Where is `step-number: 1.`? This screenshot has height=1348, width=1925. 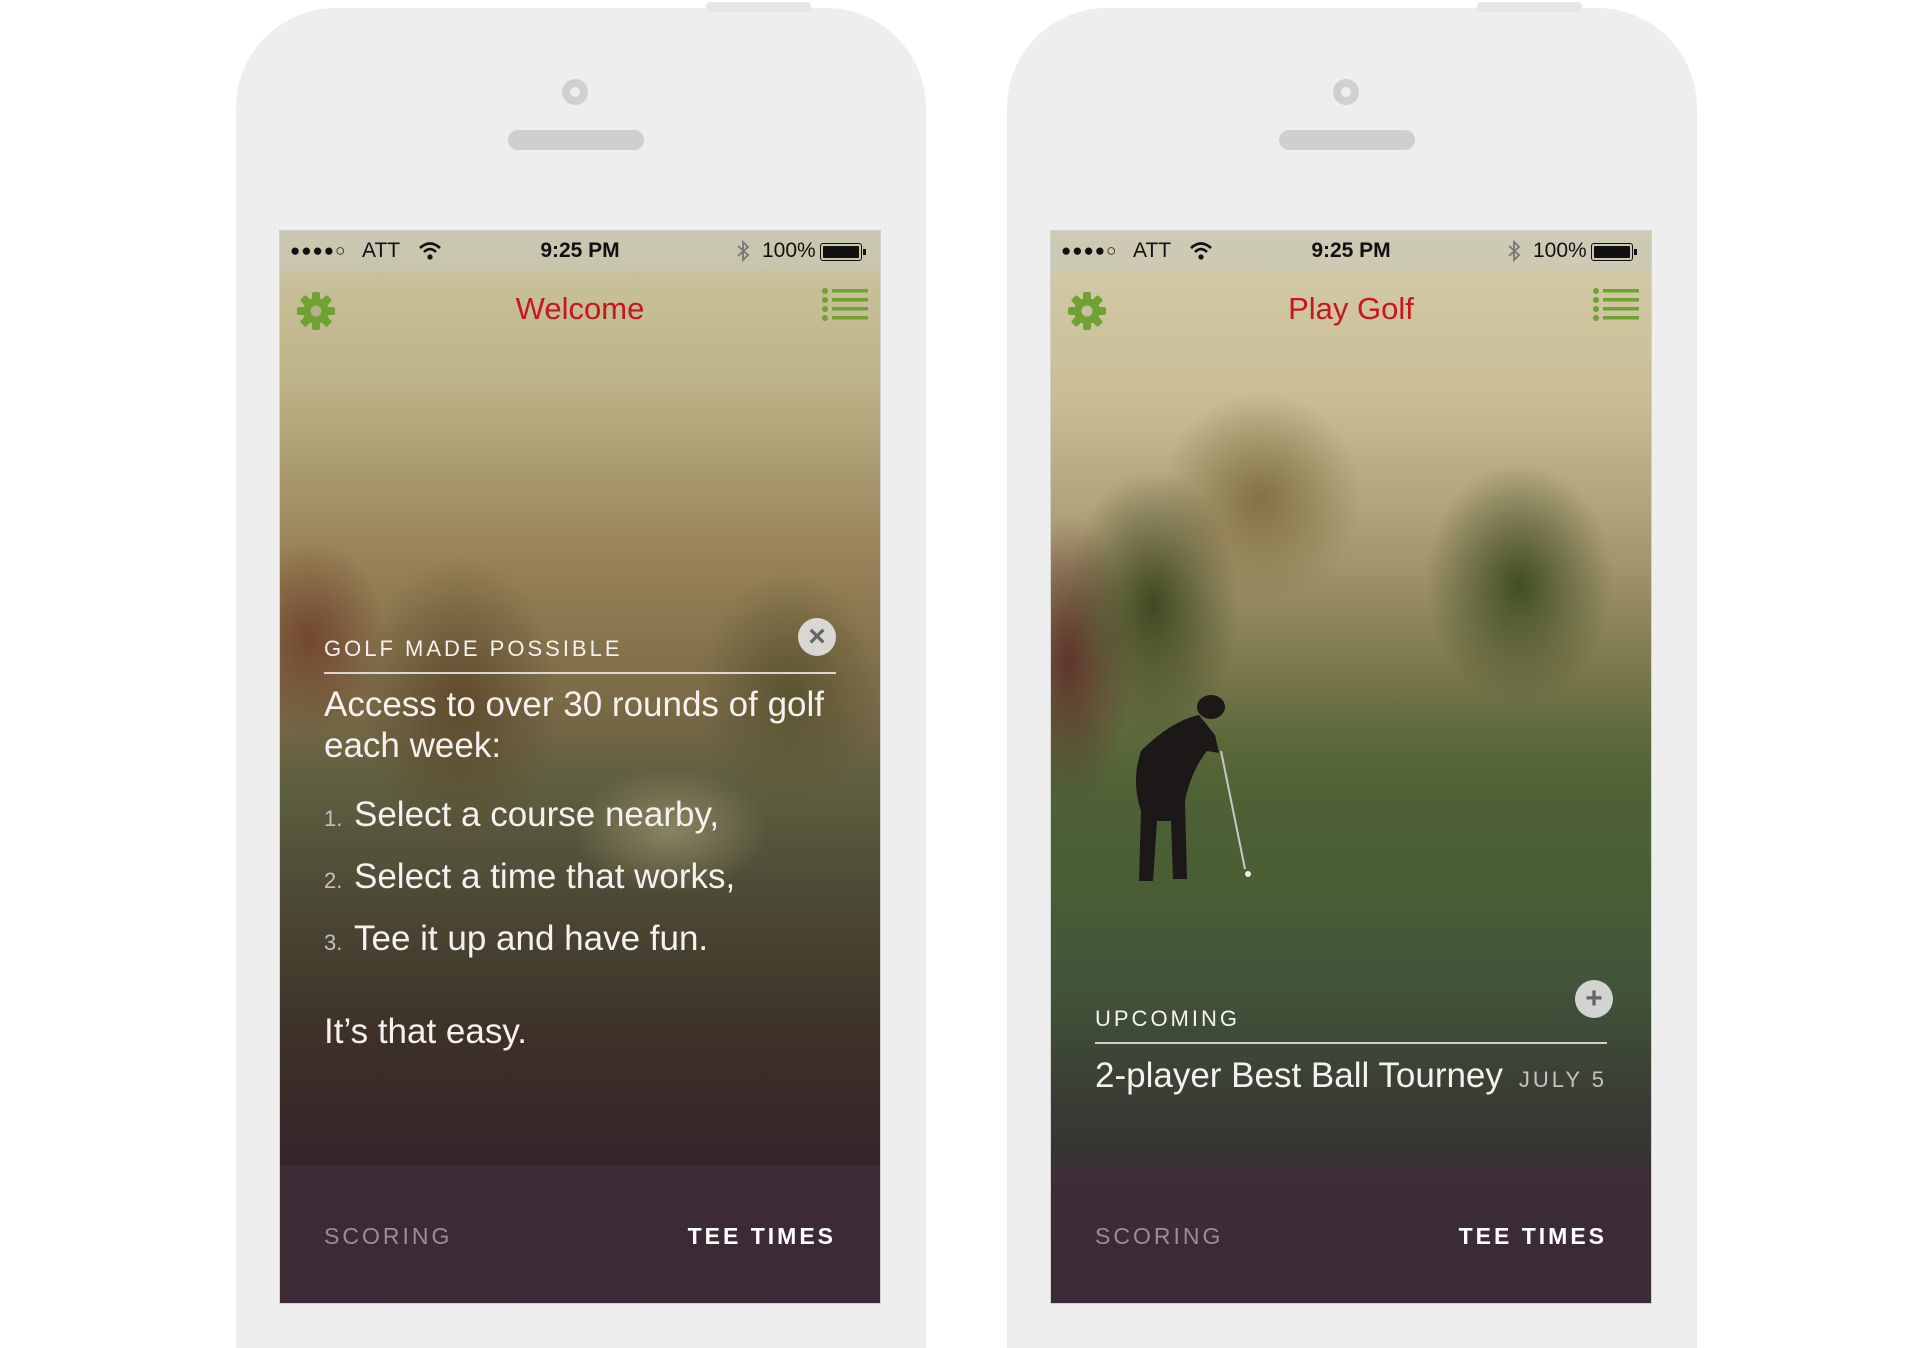 step-number: 1. is located at coordinates (333, 818).